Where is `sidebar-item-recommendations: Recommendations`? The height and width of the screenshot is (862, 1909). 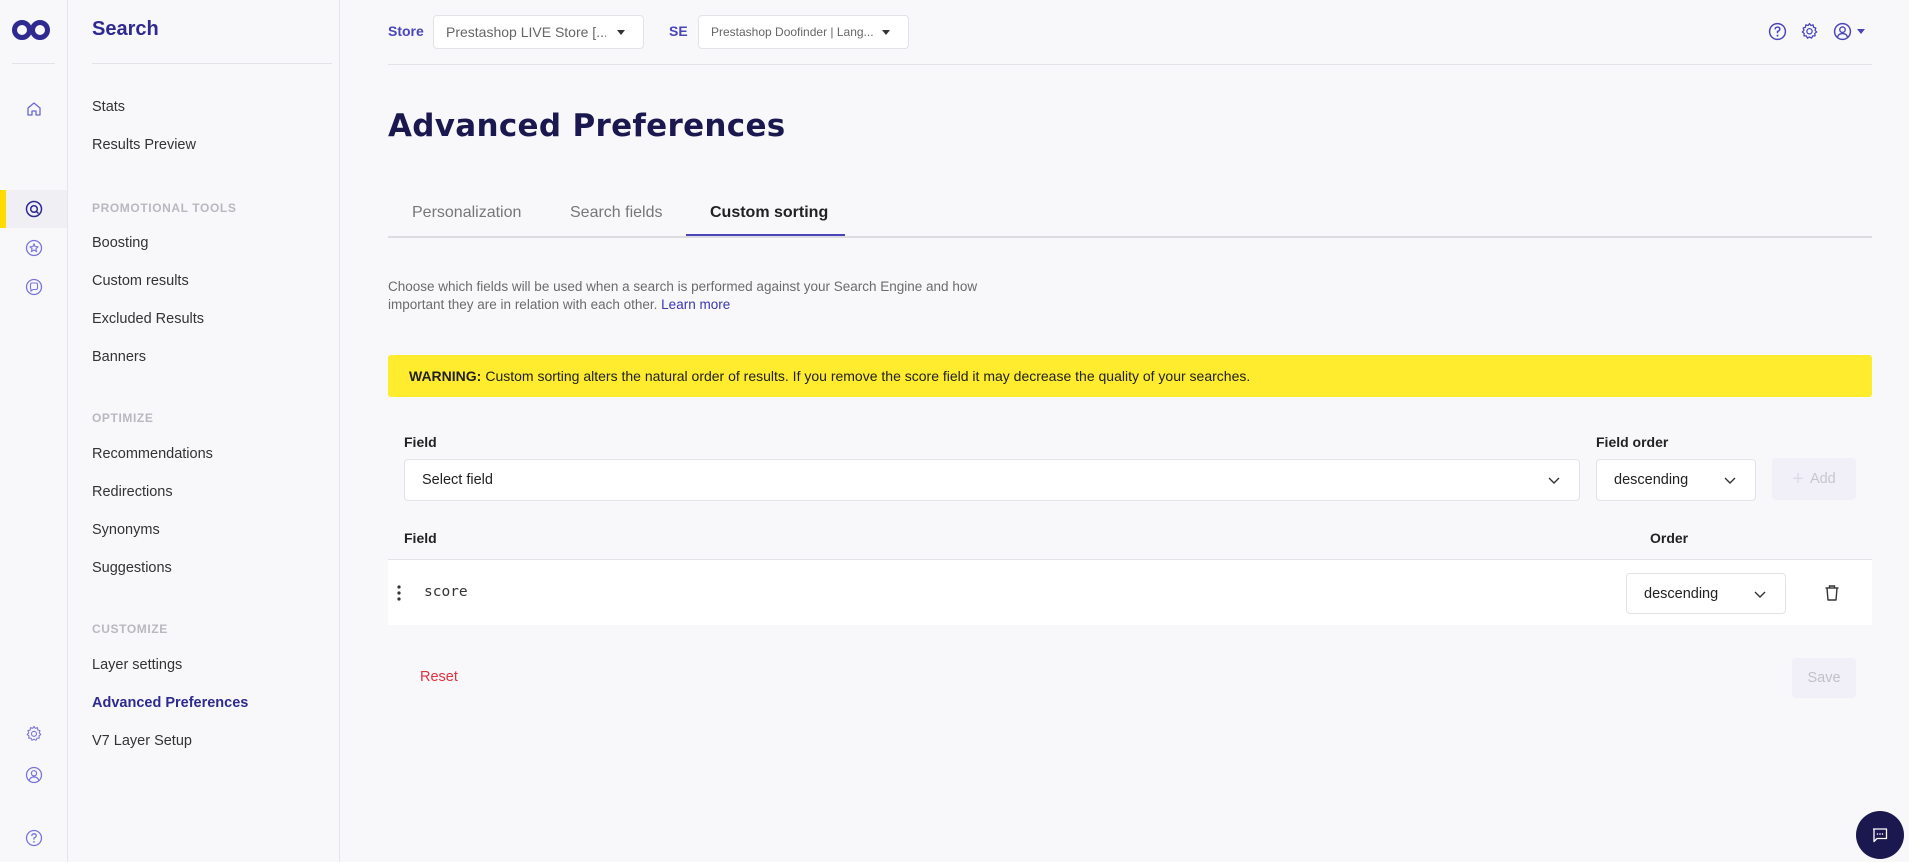 sidebar-item-recommendations: Recommendations is located at coordinates (152, 454).